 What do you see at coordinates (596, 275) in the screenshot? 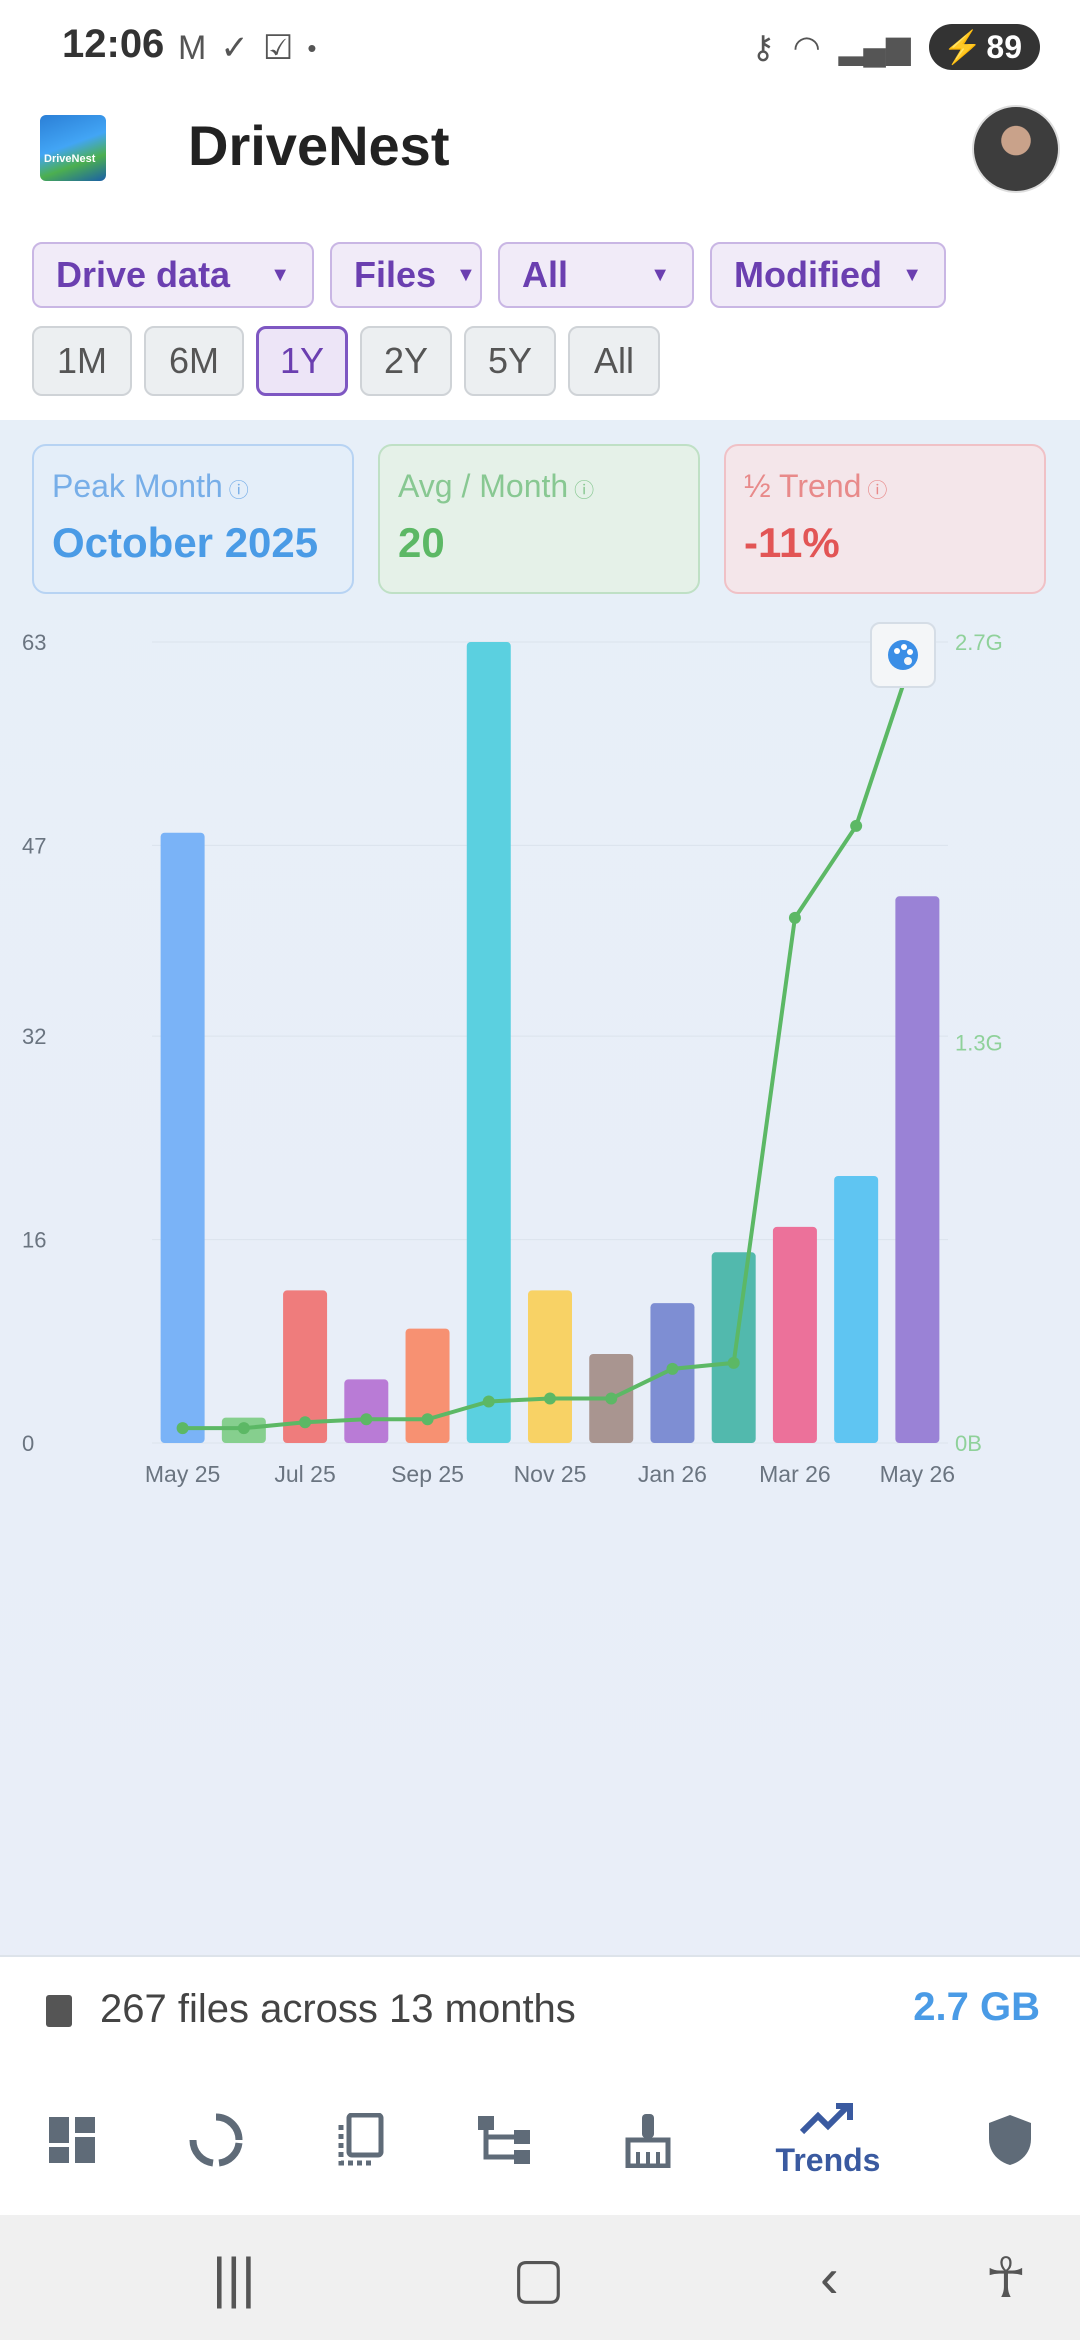
I see `scope-dropdown: All ▼` at bounding box center [596, 275].